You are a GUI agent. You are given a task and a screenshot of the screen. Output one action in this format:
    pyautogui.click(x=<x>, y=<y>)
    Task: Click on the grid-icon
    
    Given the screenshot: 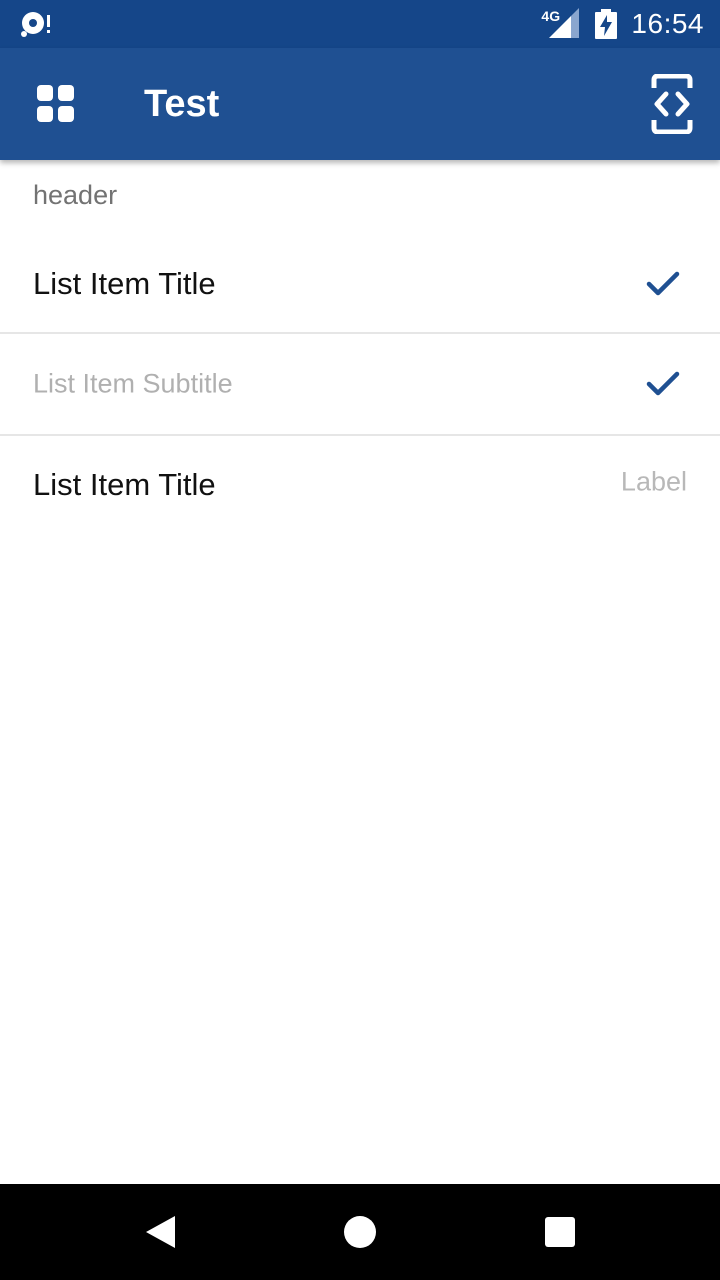 What is the action you would take?
    pyautogui.click(x=55, y=103)
    